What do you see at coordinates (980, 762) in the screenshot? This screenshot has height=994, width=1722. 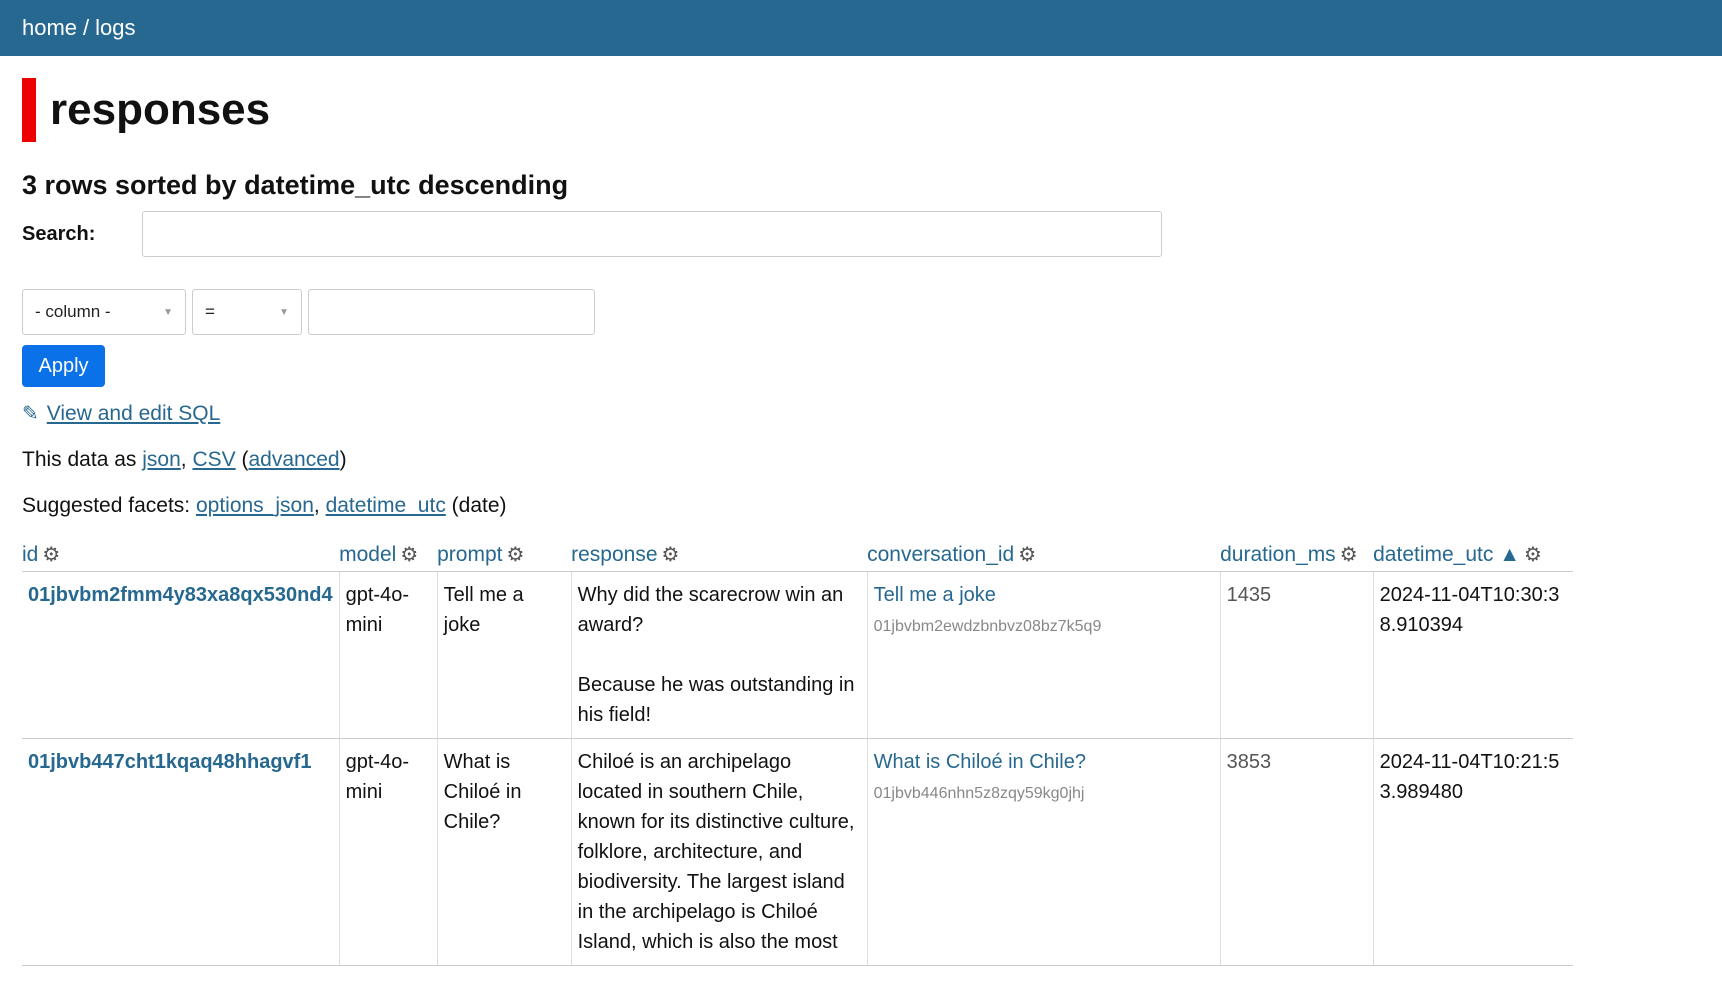 I see `conversation-link: What is Chiloé in Chile?` at bounding box center [980, 762].